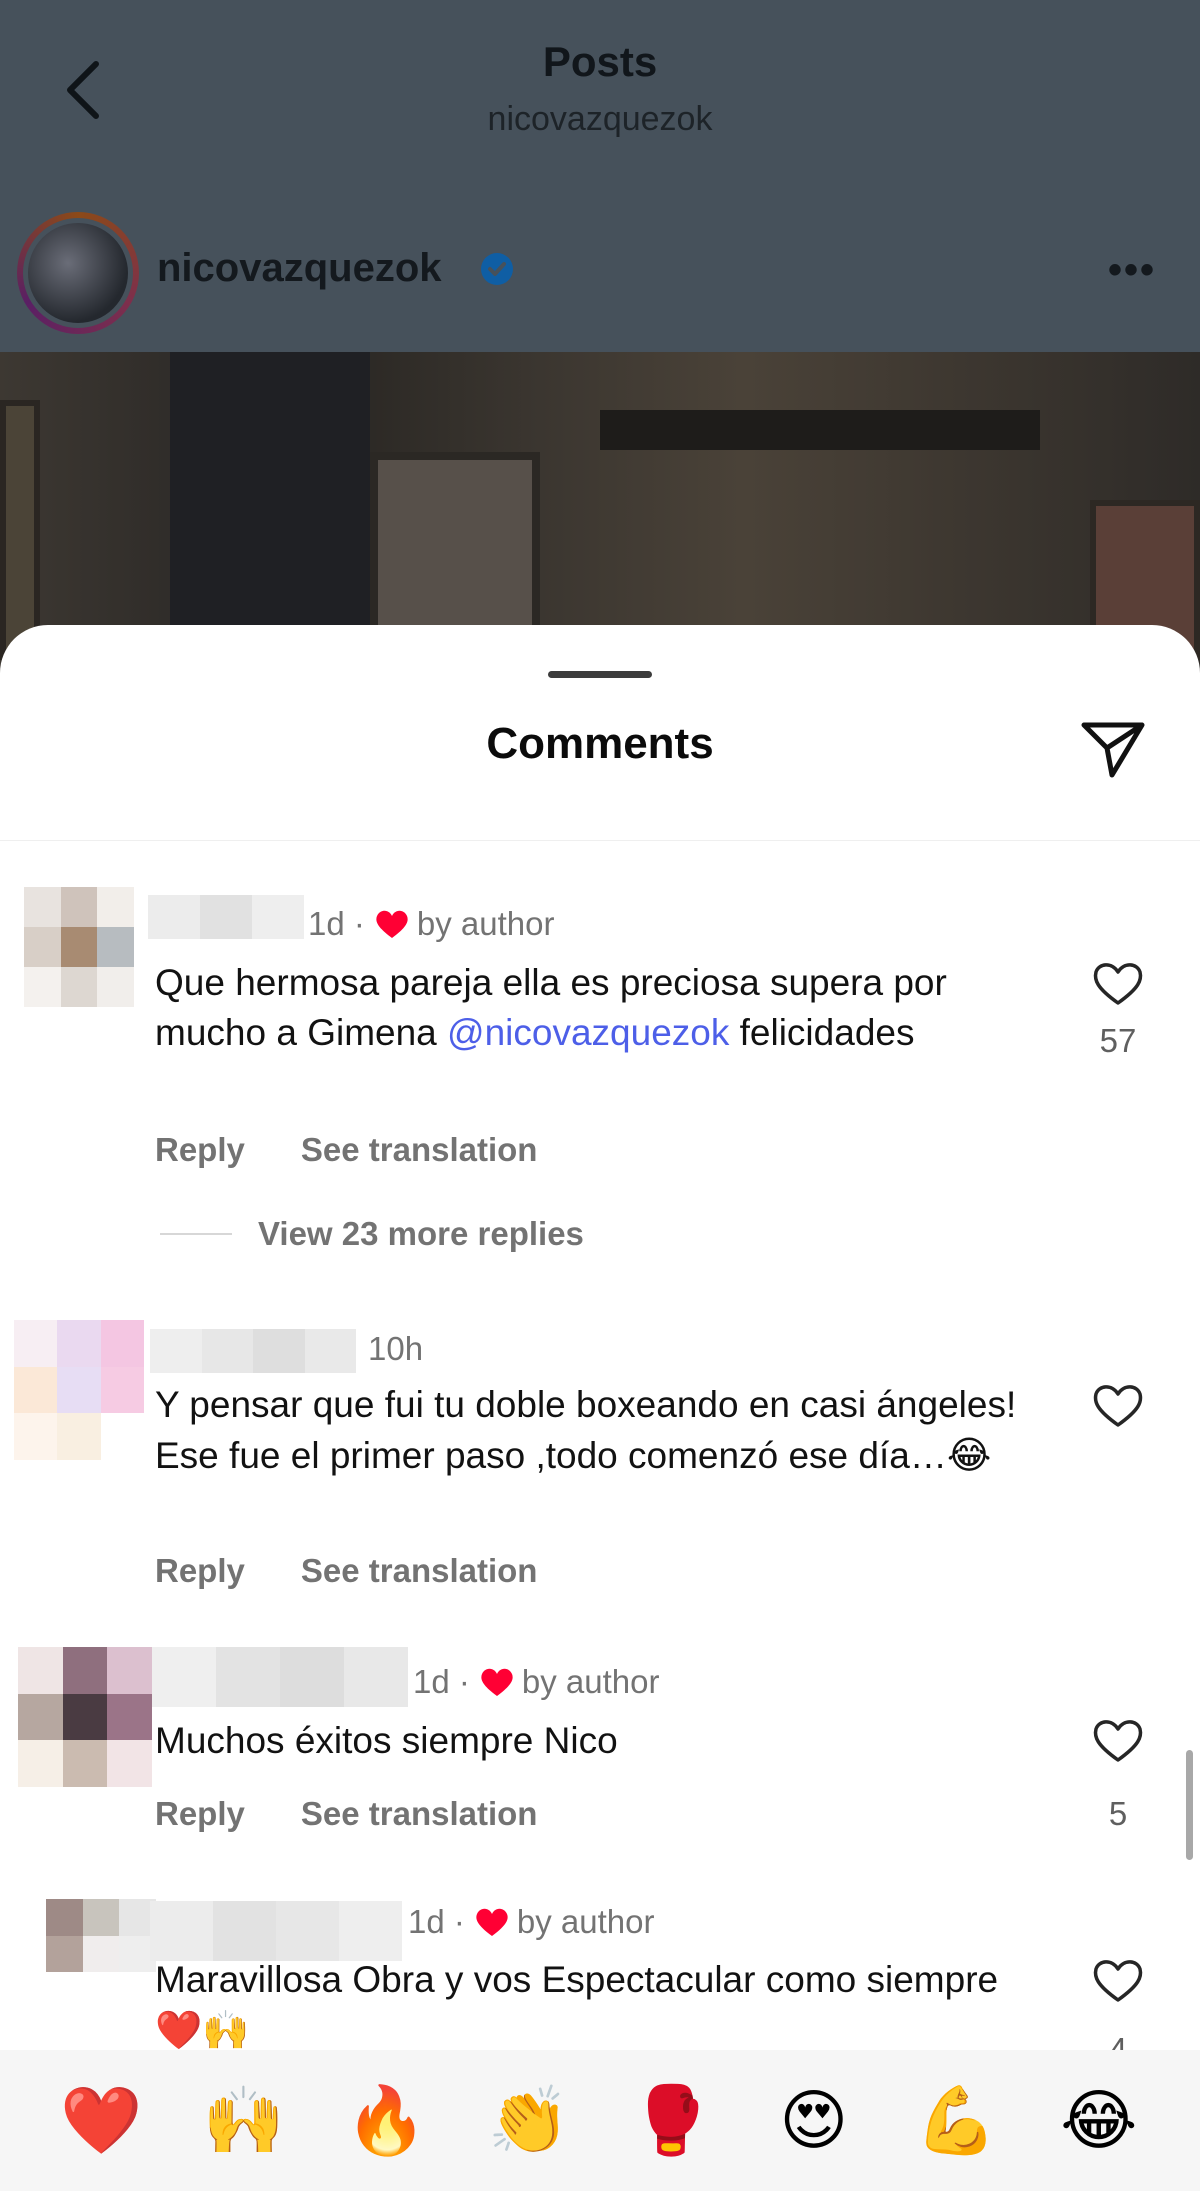 This screenshot has height=2191, width=1200. I want to click on avatar-image, so click(78, 273).